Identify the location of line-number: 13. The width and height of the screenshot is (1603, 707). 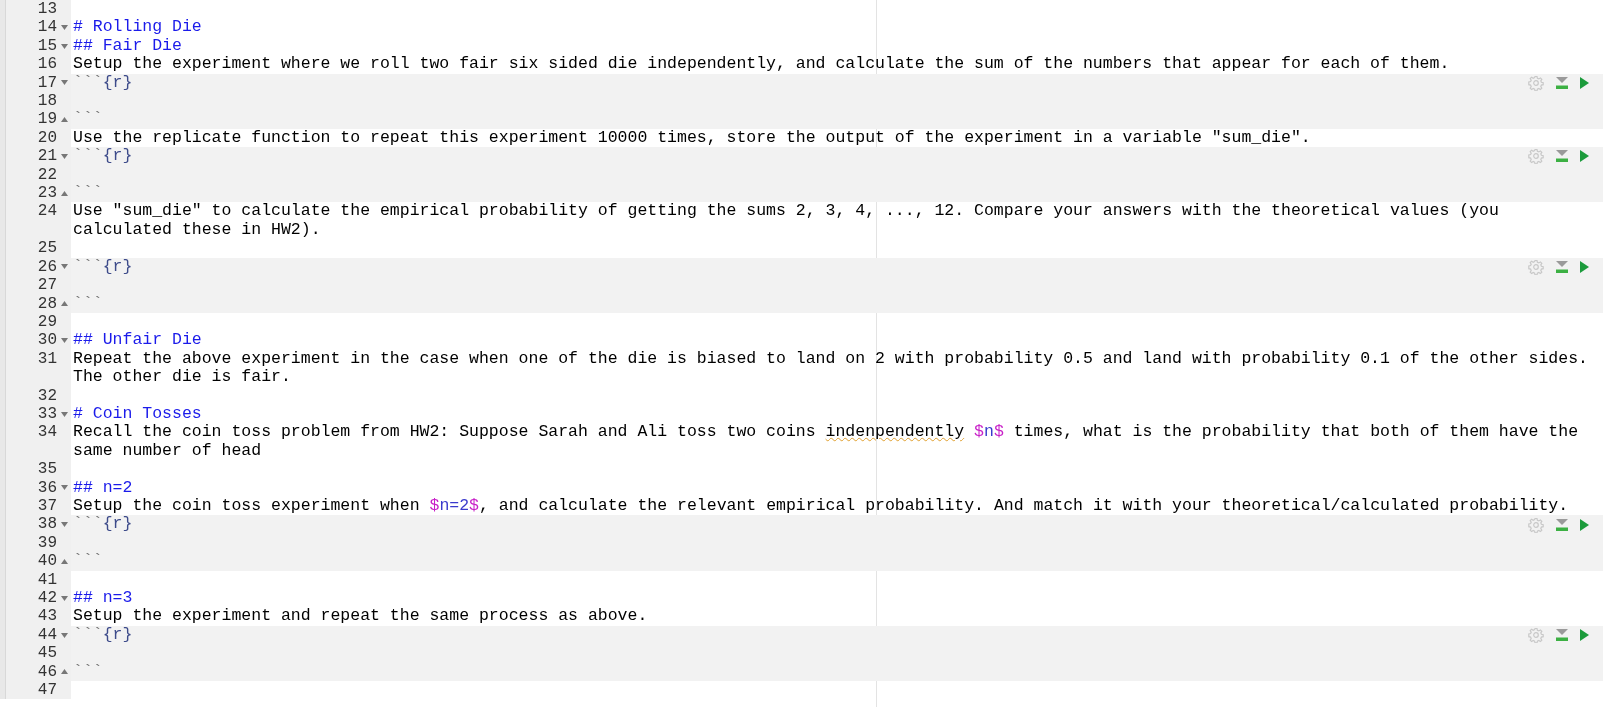
(47, 9).